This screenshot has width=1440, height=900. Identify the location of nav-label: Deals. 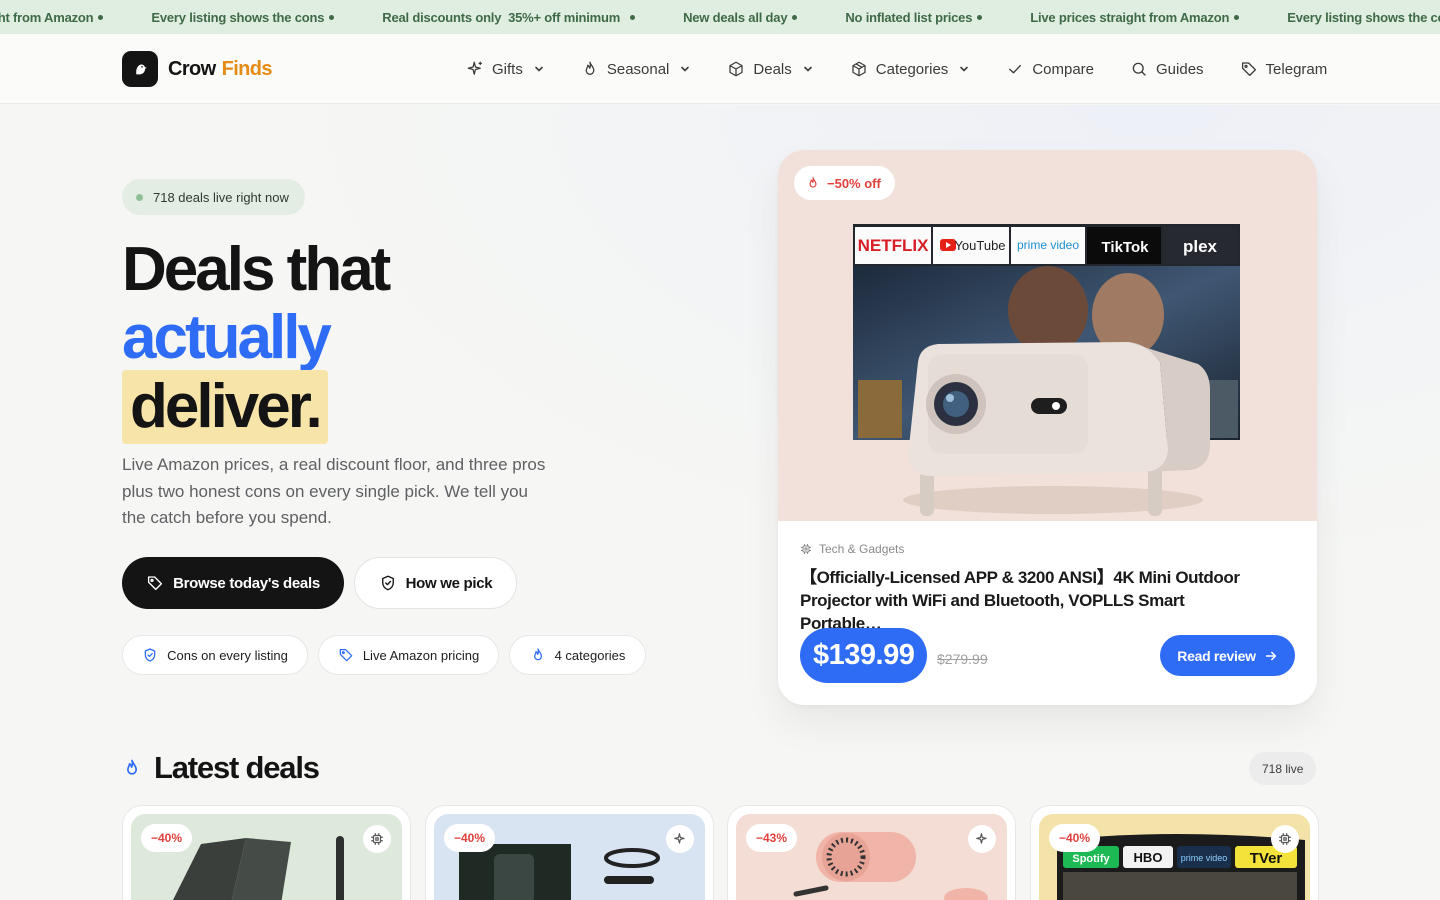
(772, 69).